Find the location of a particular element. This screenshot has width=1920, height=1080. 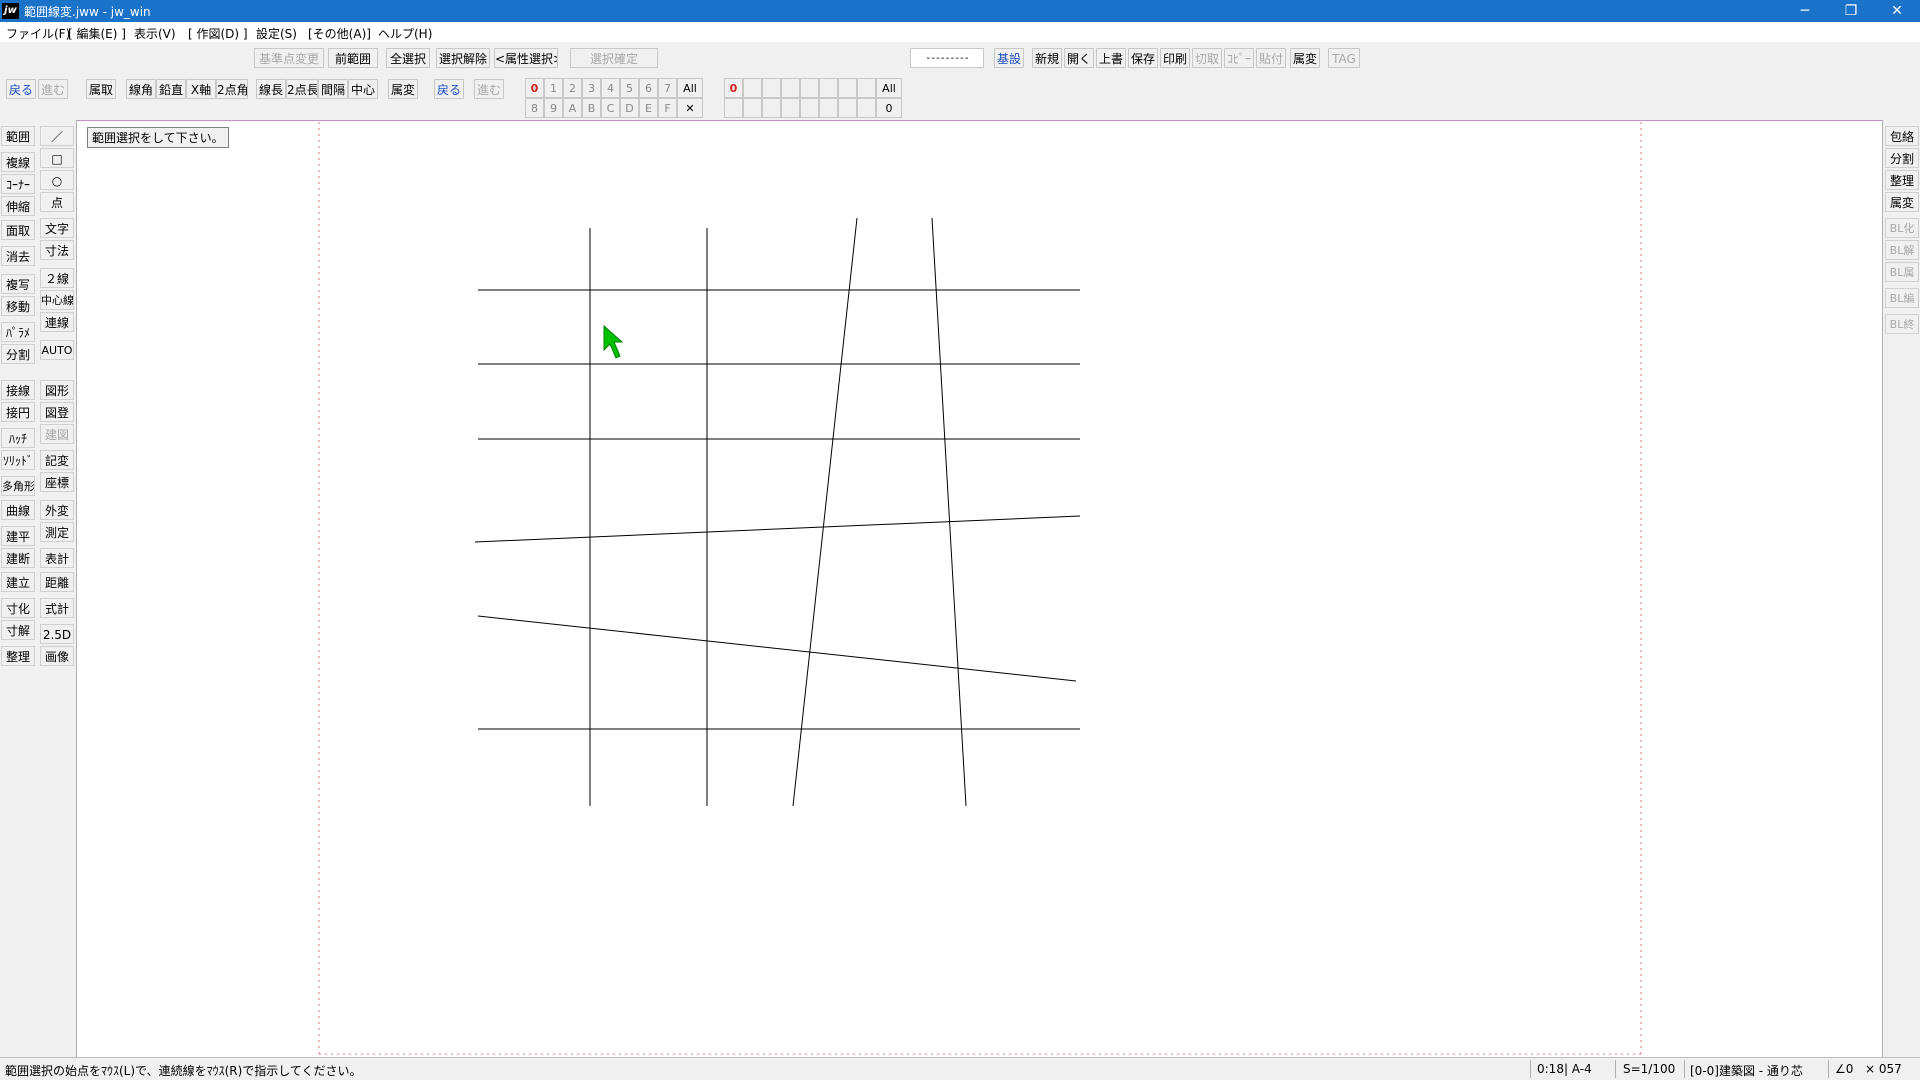

base-point-change-button: 基準点変更 is located at coordinates (289, 58).